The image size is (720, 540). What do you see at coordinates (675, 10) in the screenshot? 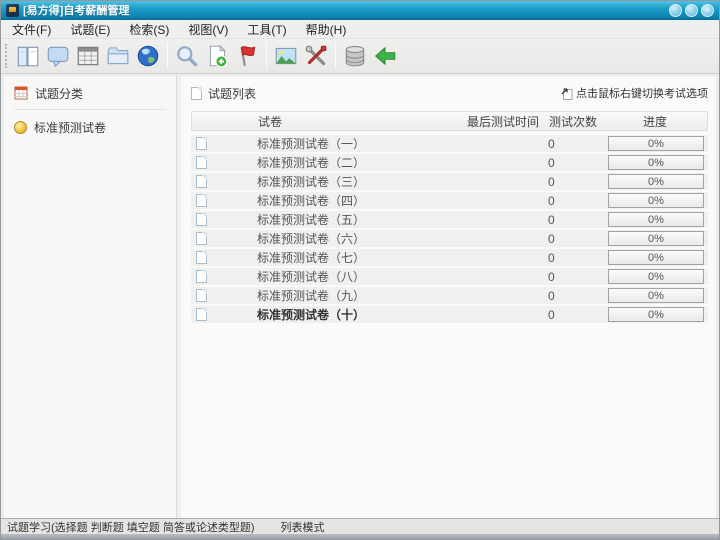
I see `minimize-button: ─` at bounding box center [675, 10].